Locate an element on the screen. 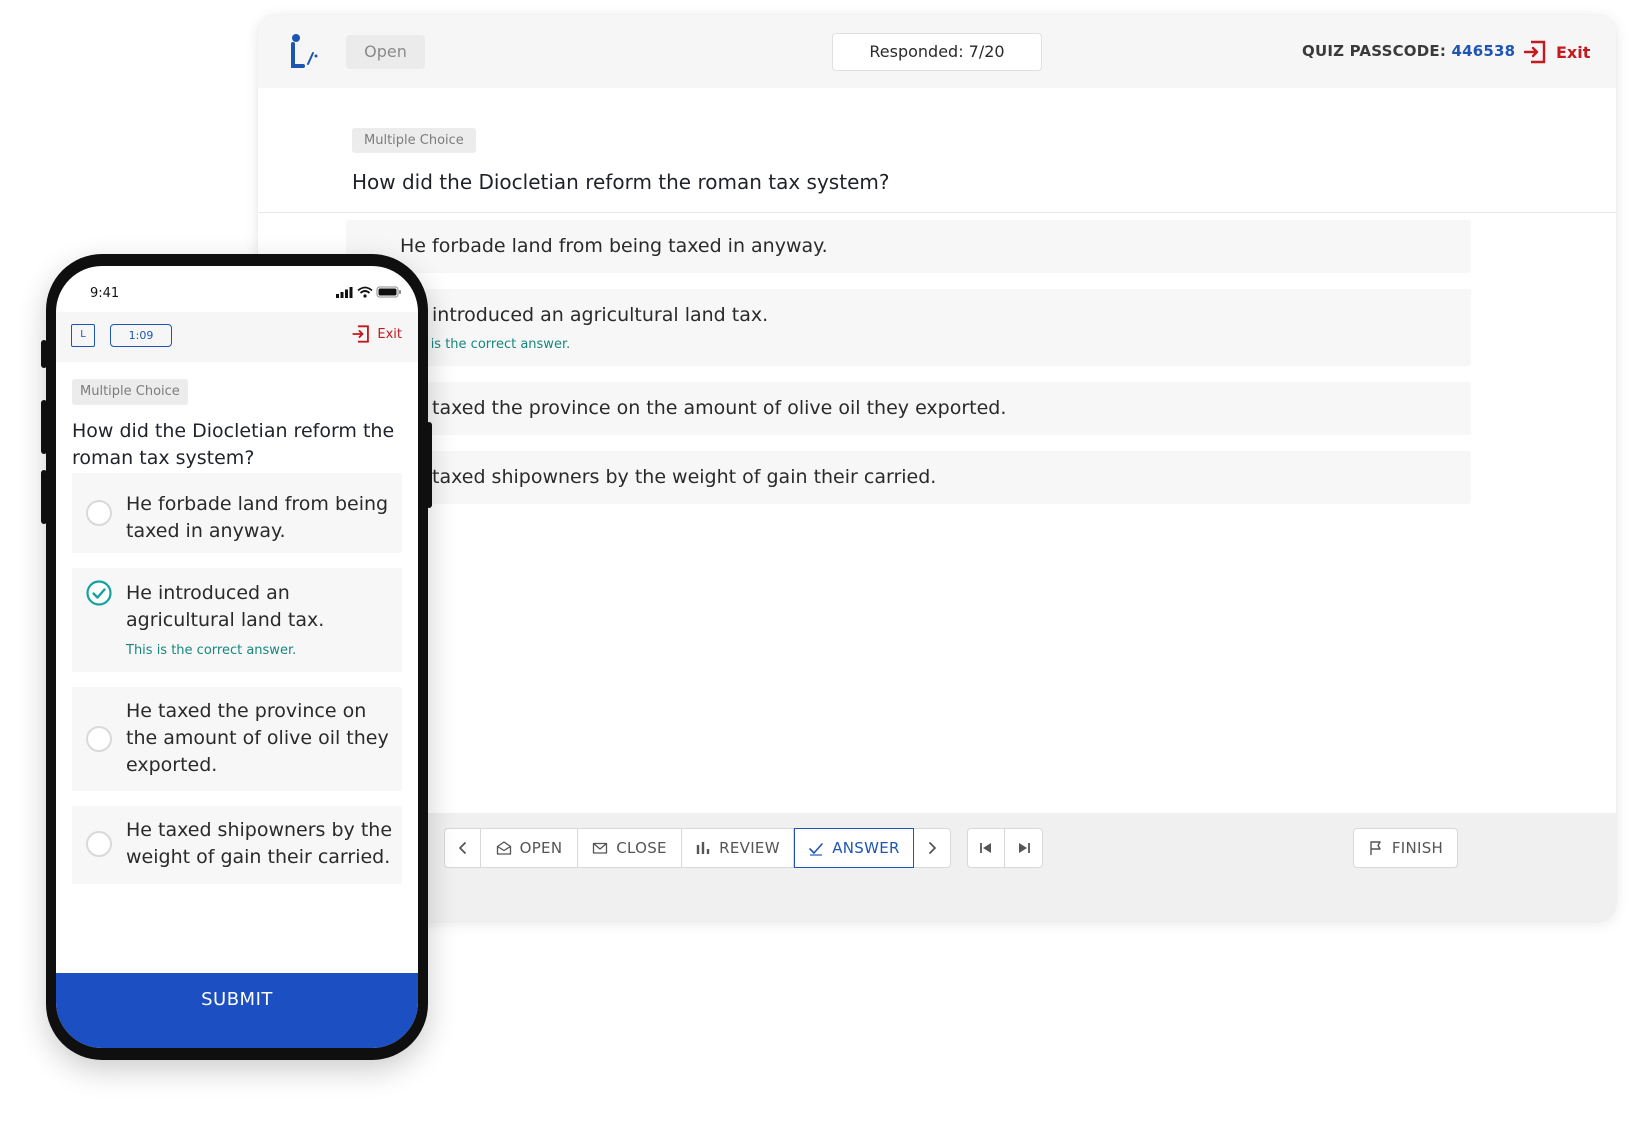 The width and height of the screenshot is (1630, 1123). jump-controls is located at coordinates (1005, 848).